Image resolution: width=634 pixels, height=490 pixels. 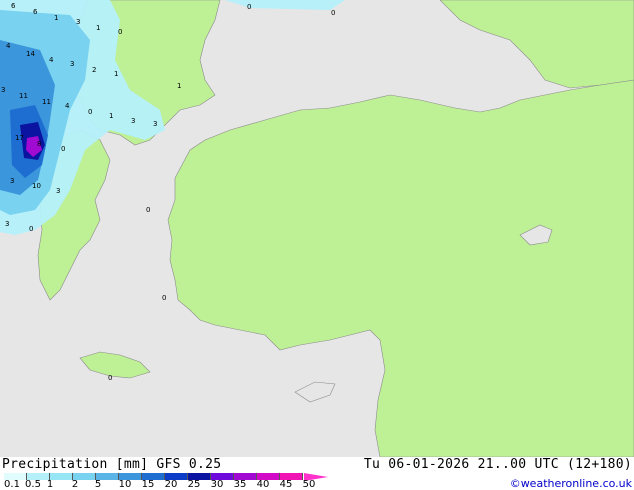 What do you see at coordinates (75, 484) in the screenshot?
I see `color-scale-tick: 2` at bounding box center [75, 484].